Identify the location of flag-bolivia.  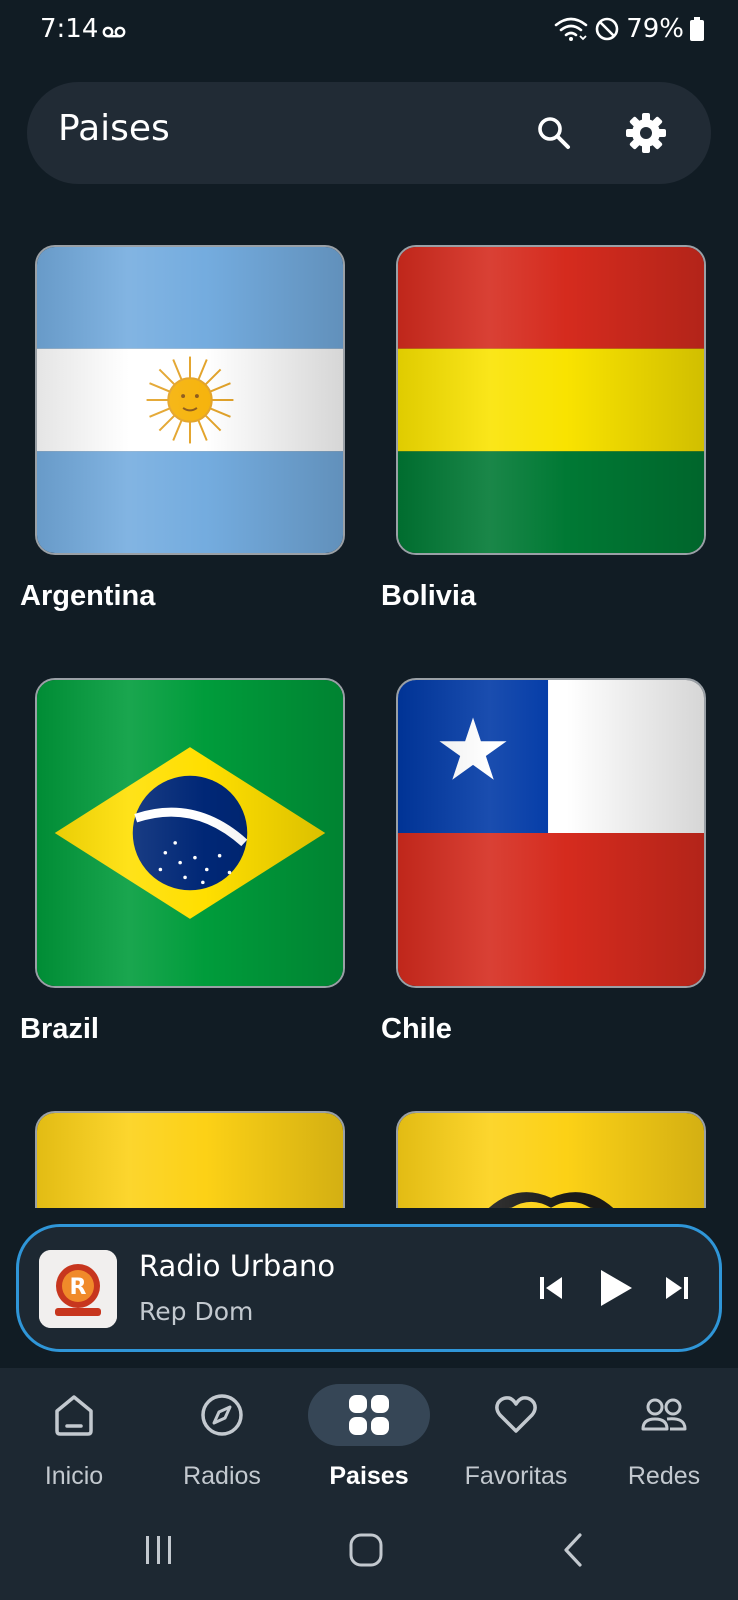
(551, 400).